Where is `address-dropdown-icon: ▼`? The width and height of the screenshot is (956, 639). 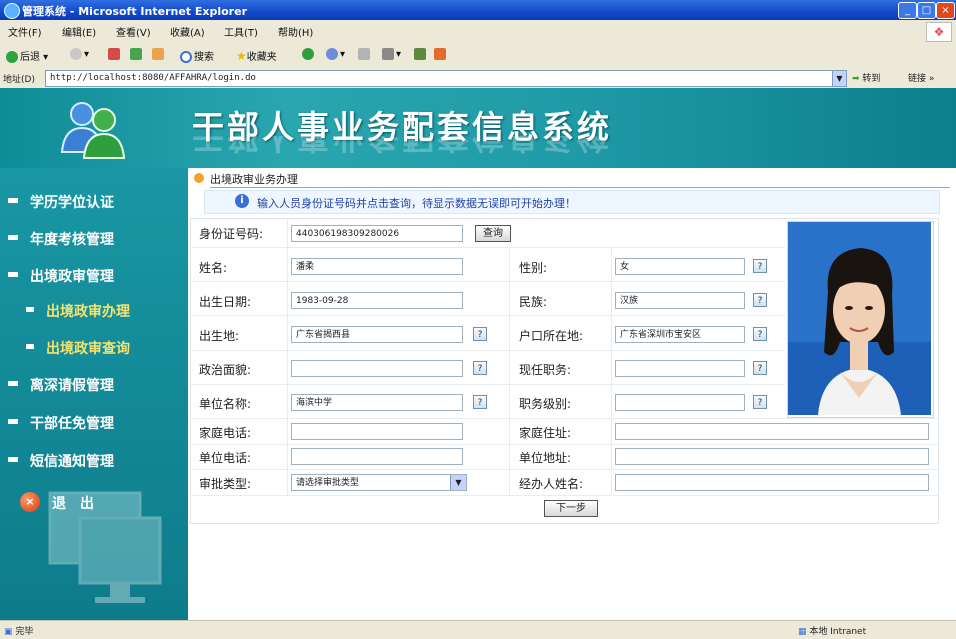 address-dropdown-icon: ▼ is located at coordinates (839, 78).